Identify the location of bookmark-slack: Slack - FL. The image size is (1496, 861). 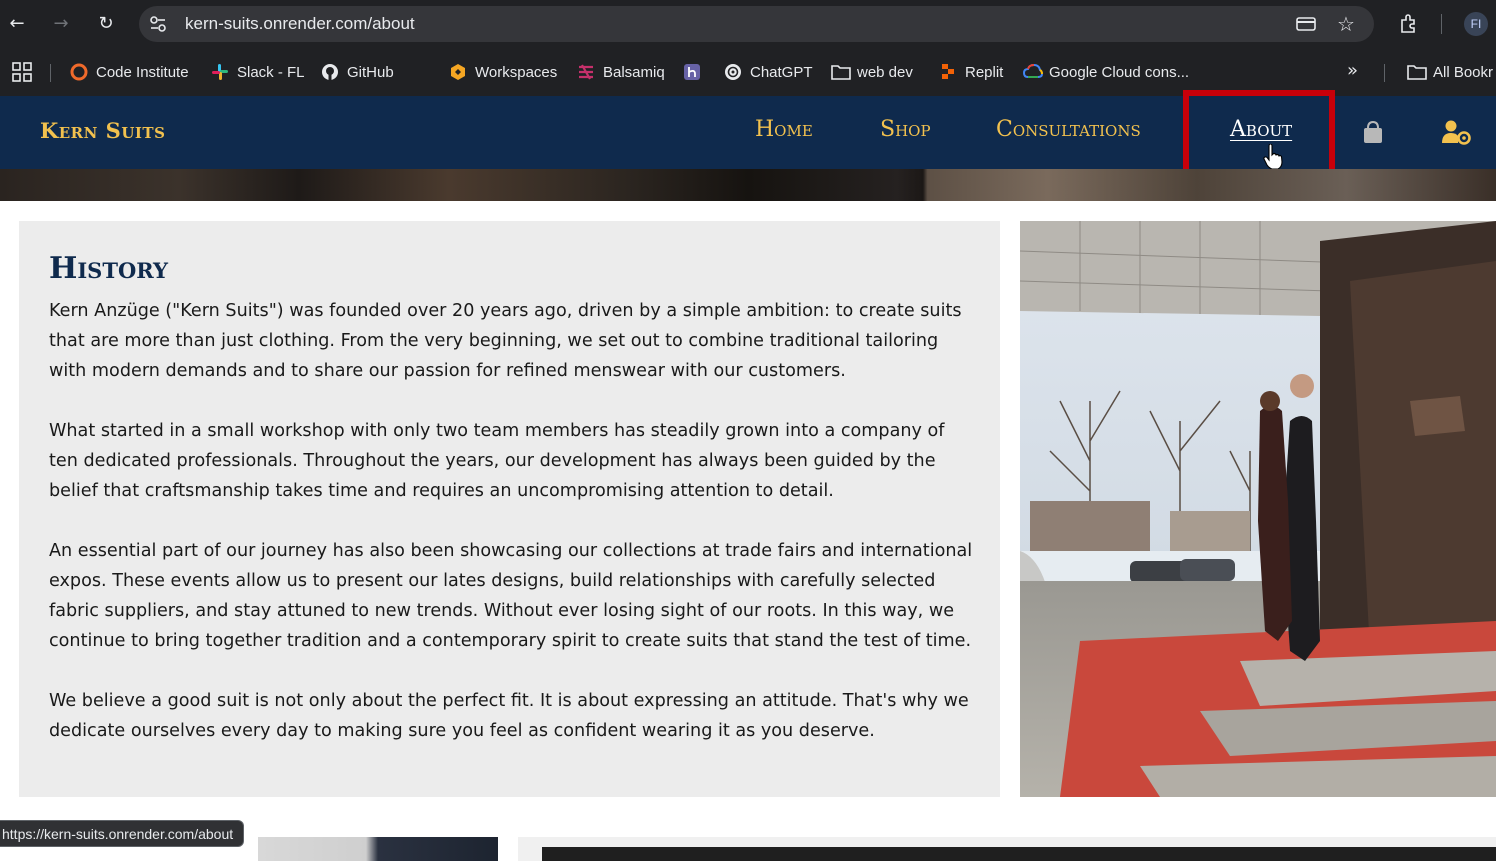
(258, 72).